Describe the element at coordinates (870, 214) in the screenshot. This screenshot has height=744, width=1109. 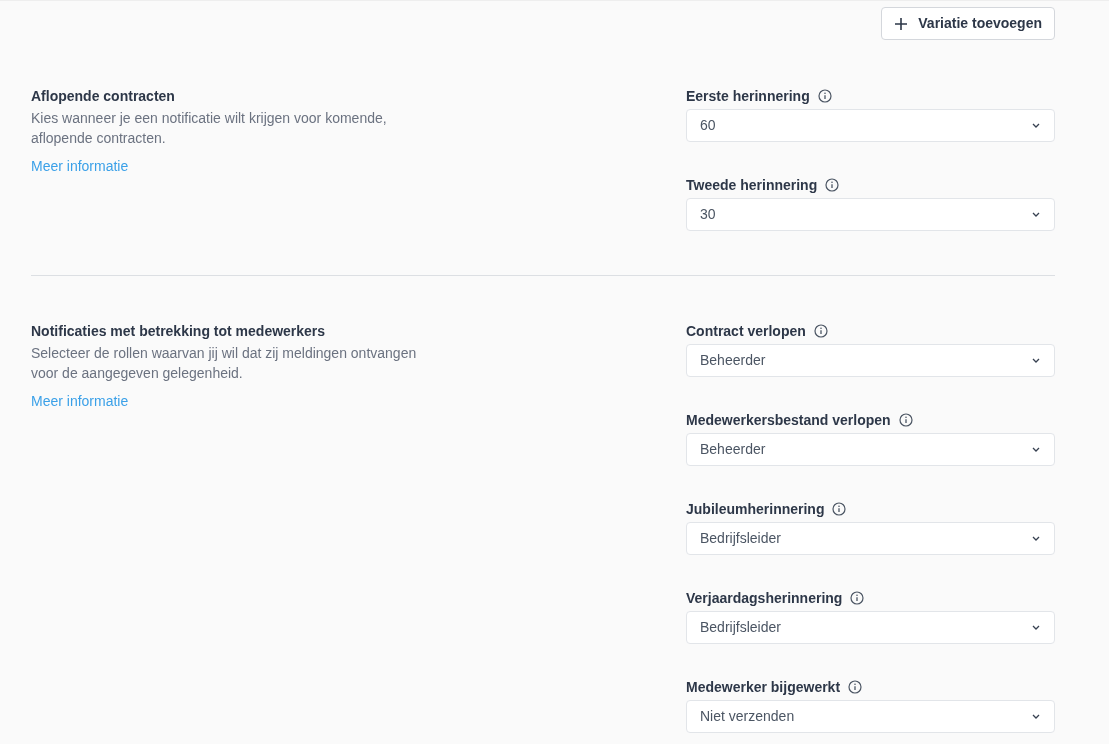
I see `select-dropdown: 30` at that location.